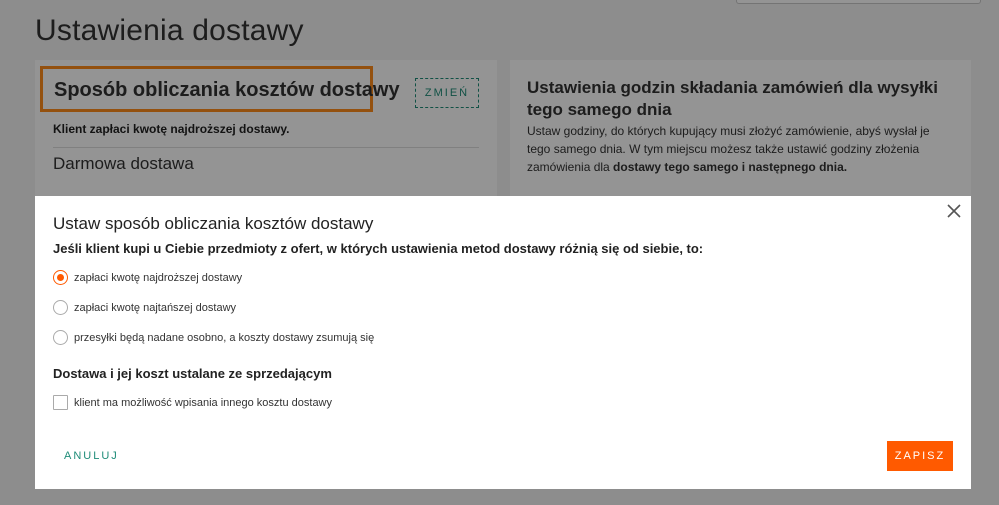 The image size is (999, 505). I want to click on radio-option-most-expensive: zapłaci kwotę najdroższej dostawy, so click(147, 277).